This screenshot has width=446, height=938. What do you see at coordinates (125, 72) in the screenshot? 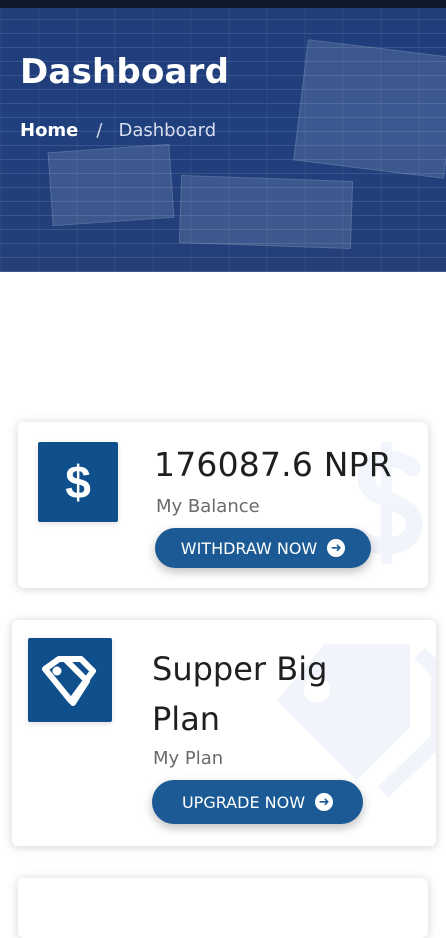
I see `page-title: Dashboard` at bounding box center [125, 72].